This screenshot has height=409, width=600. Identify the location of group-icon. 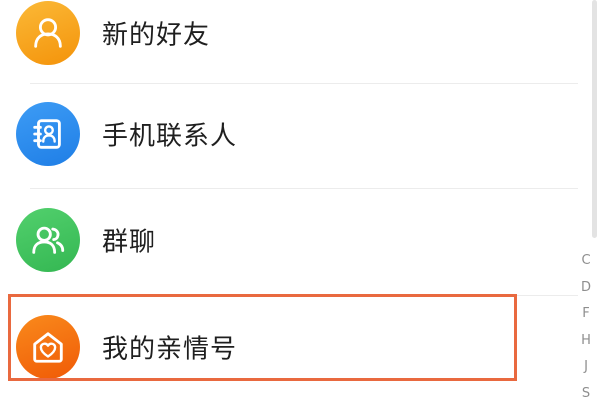
(48, 240).